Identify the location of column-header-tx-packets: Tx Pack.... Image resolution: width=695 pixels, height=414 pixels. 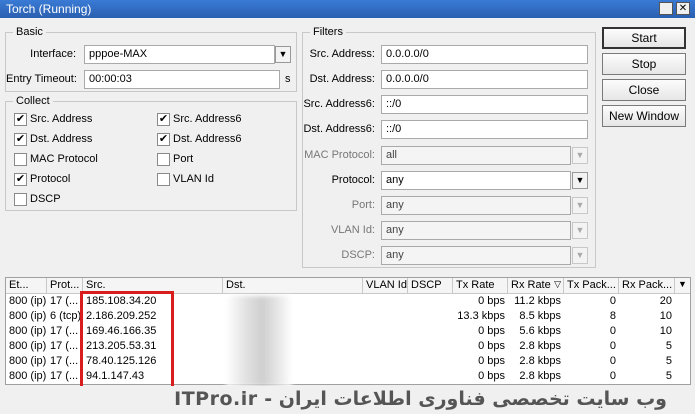
(591, 286).